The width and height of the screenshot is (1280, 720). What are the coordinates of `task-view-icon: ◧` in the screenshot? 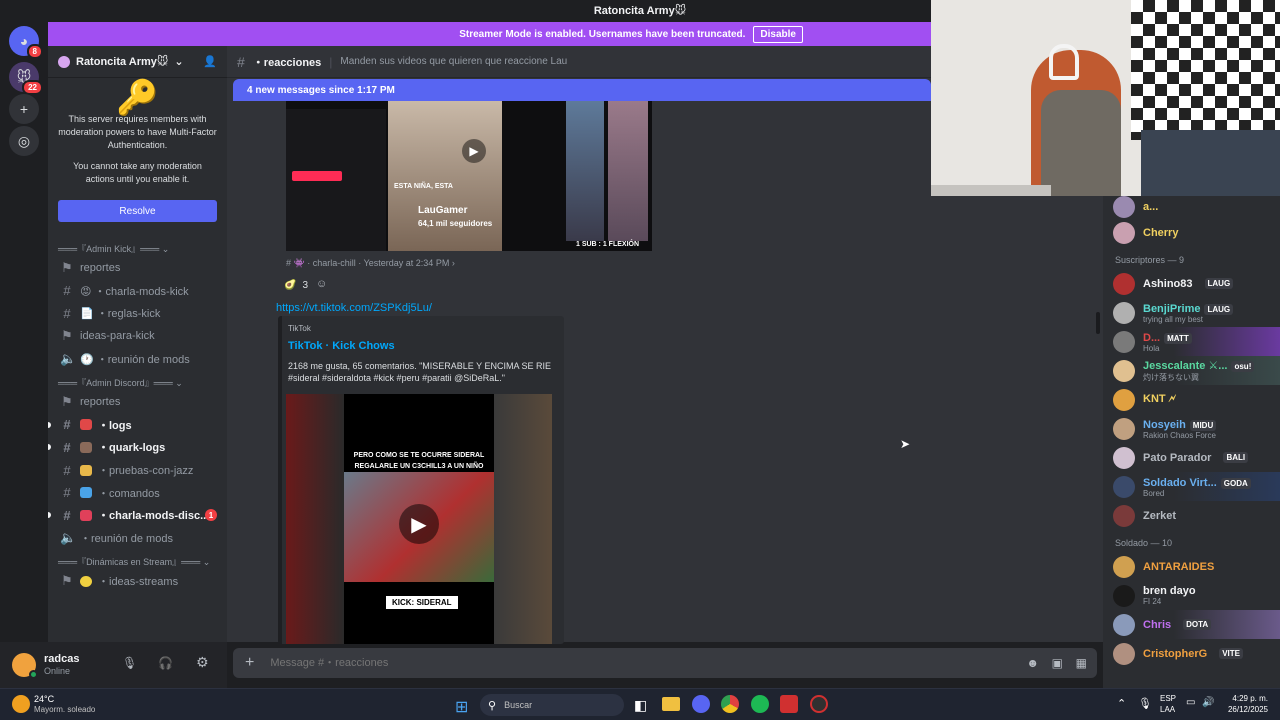 It's located at (640, 705).